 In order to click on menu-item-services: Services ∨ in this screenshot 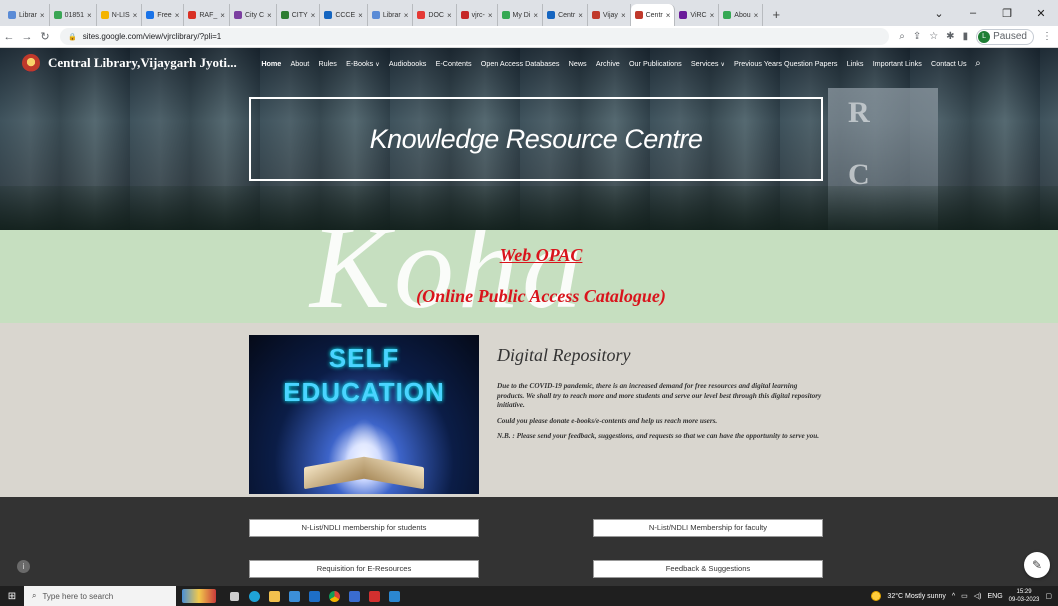, I will do `click(707, 63)`.